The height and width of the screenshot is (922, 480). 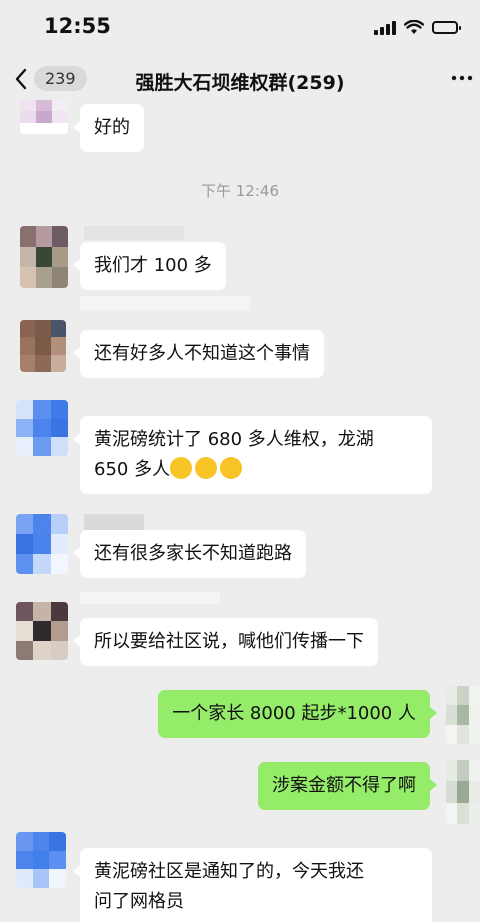 What do you see at coordinates (240, 28) in the screenshot?
I see `status-bar: 12:55` at bounding box center [240, 28].